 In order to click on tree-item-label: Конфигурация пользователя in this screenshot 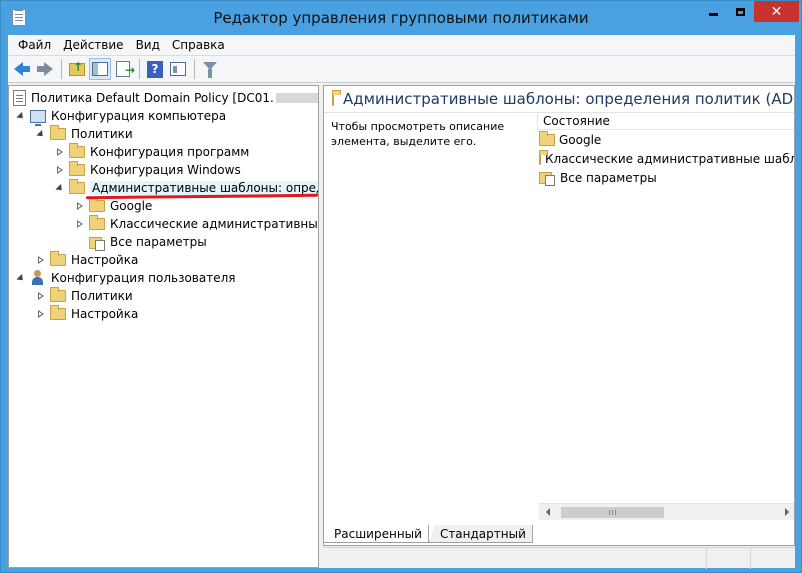, I will do `click(143, 278)`.